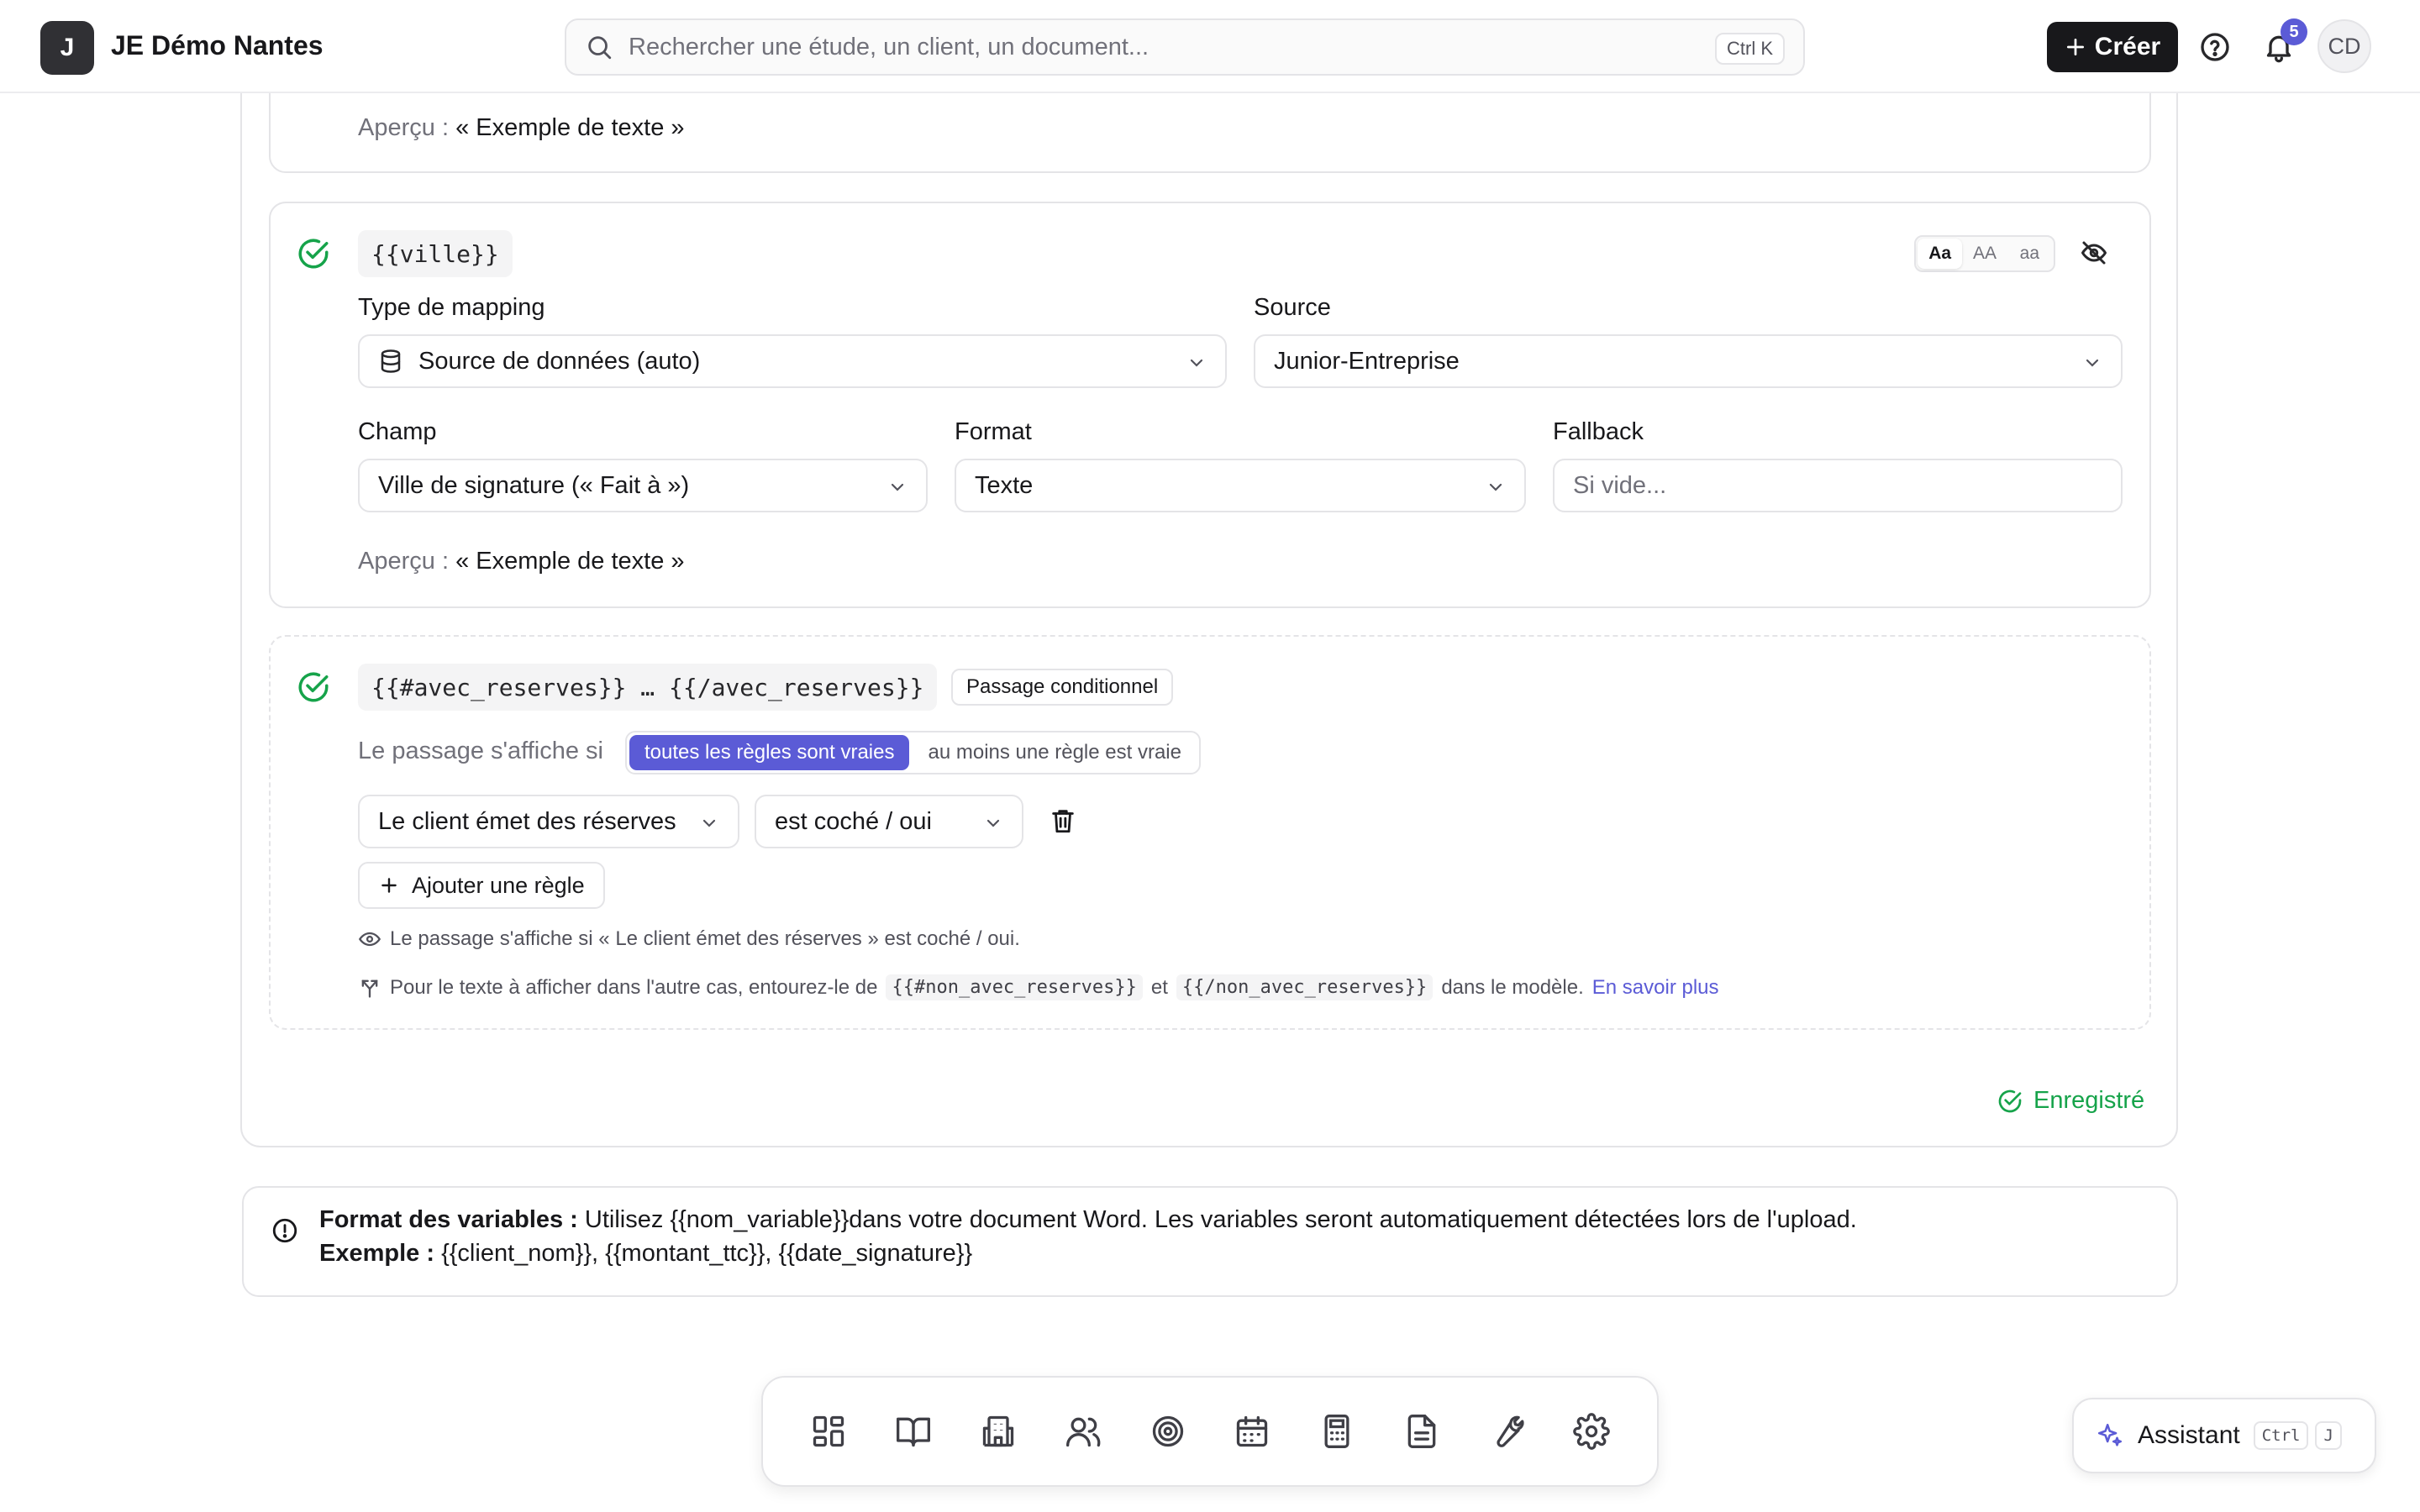 This screenshot has width=2420, height=1512. I want to click on trash-icon, so click(1063, 820).